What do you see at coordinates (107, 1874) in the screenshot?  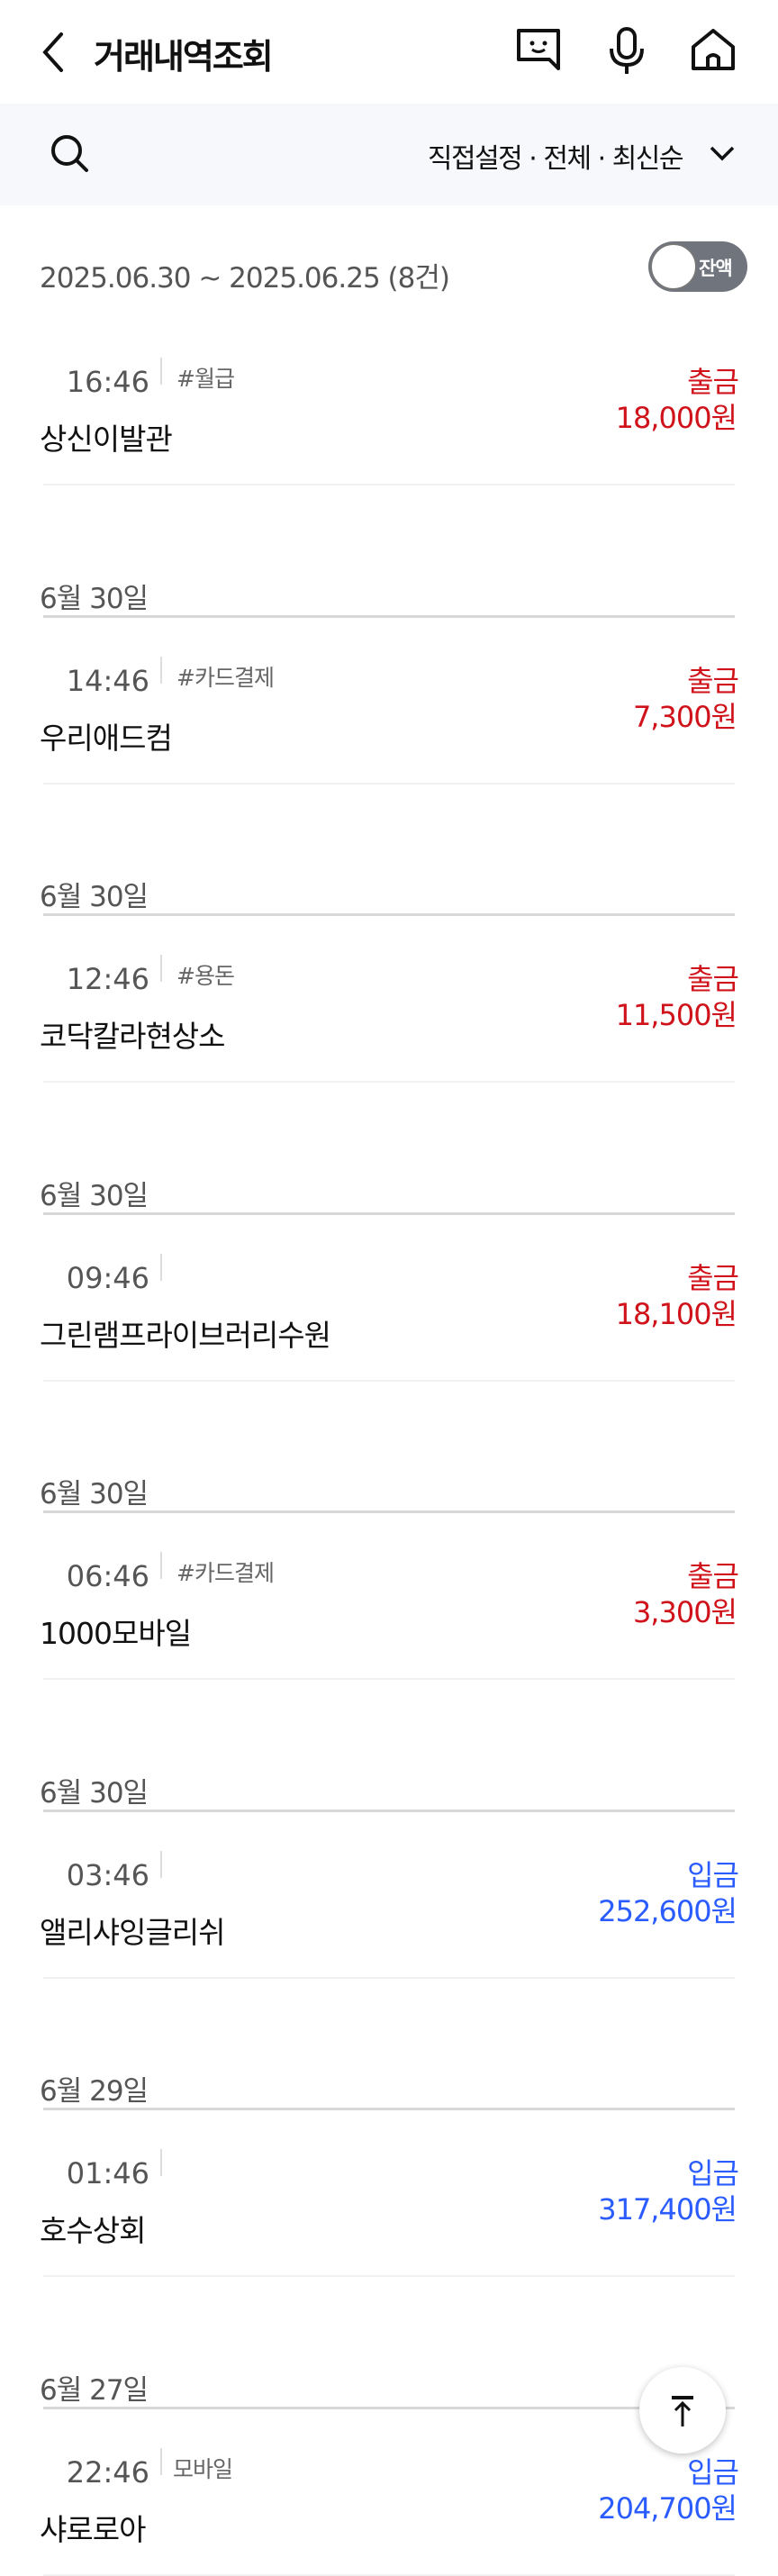 I see `transaction-time: 03:46` at bounding box center [107, 1874].